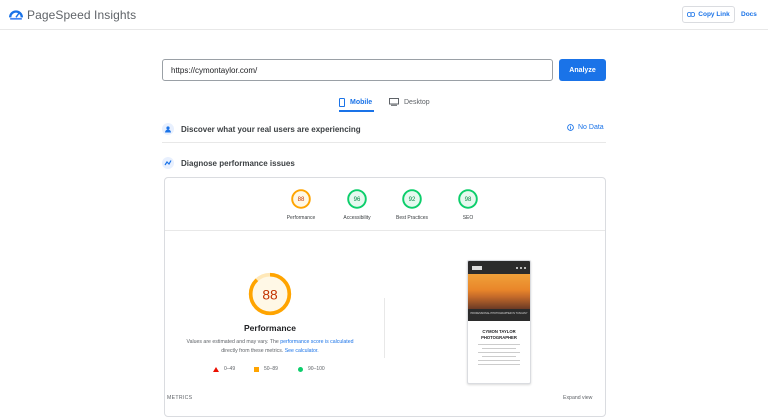 The height and width of the screenshot is (417, 768). I want to click on legend-poor: 0–49, so click(224, 369).